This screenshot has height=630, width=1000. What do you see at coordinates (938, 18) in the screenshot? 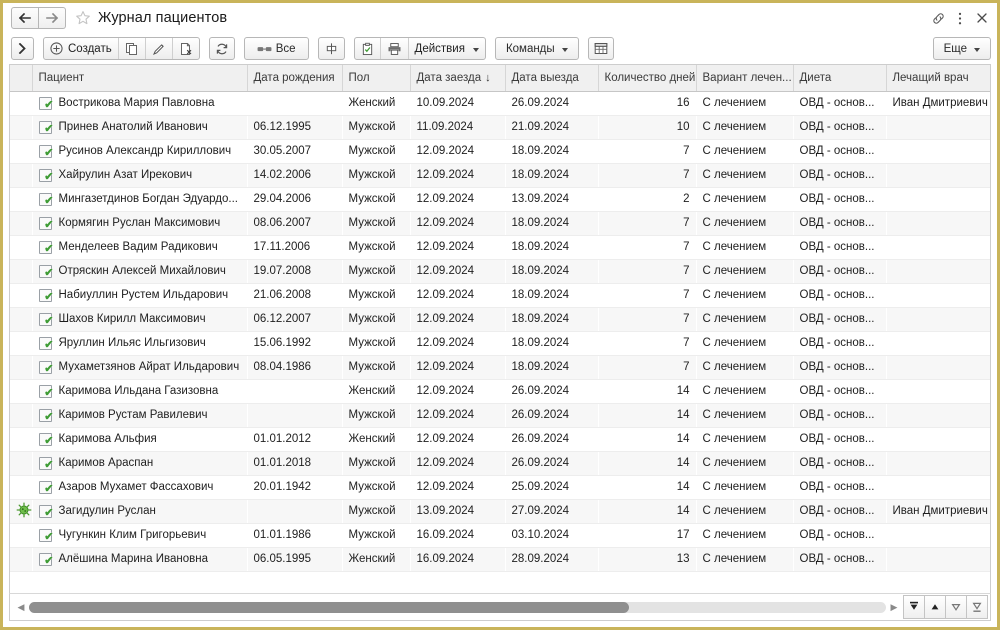
I see `link-icon` at bounding box center [938, 18].